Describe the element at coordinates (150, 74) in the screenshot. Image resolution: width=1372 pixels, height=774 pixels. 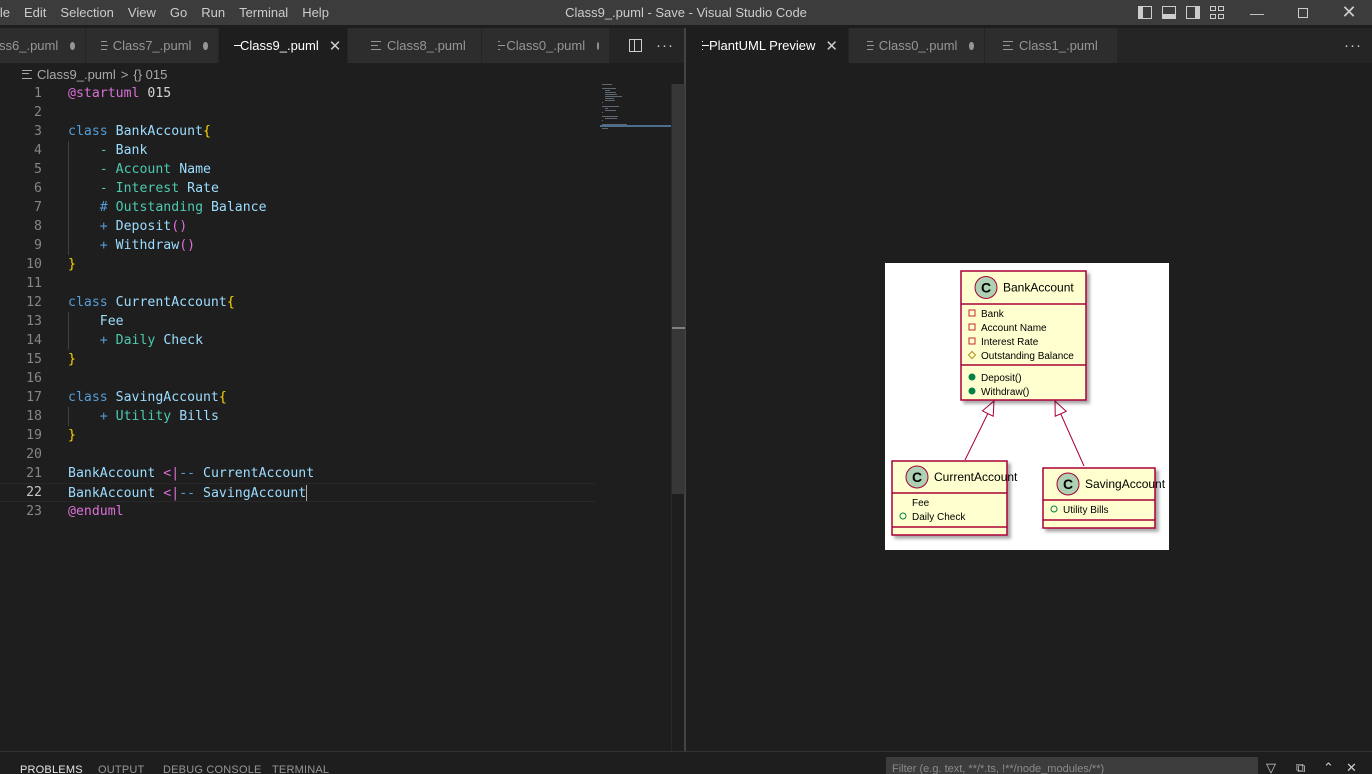
I see `breadcrumb-symbol: {} 015` at that location.